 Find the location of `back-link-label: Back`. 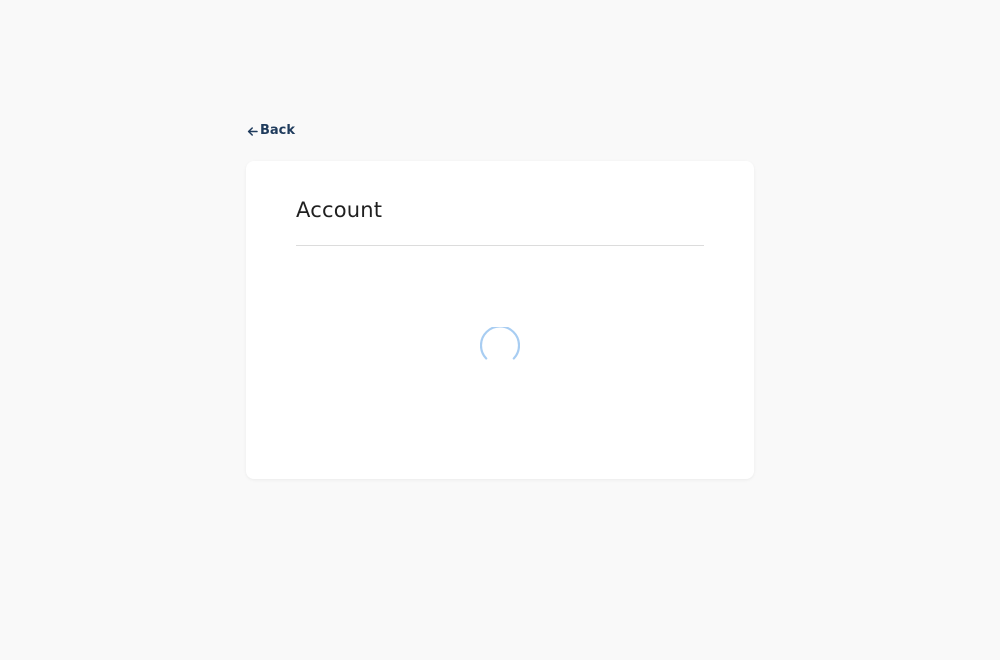

back-link-label: Back is located at coordinates (278, 130).